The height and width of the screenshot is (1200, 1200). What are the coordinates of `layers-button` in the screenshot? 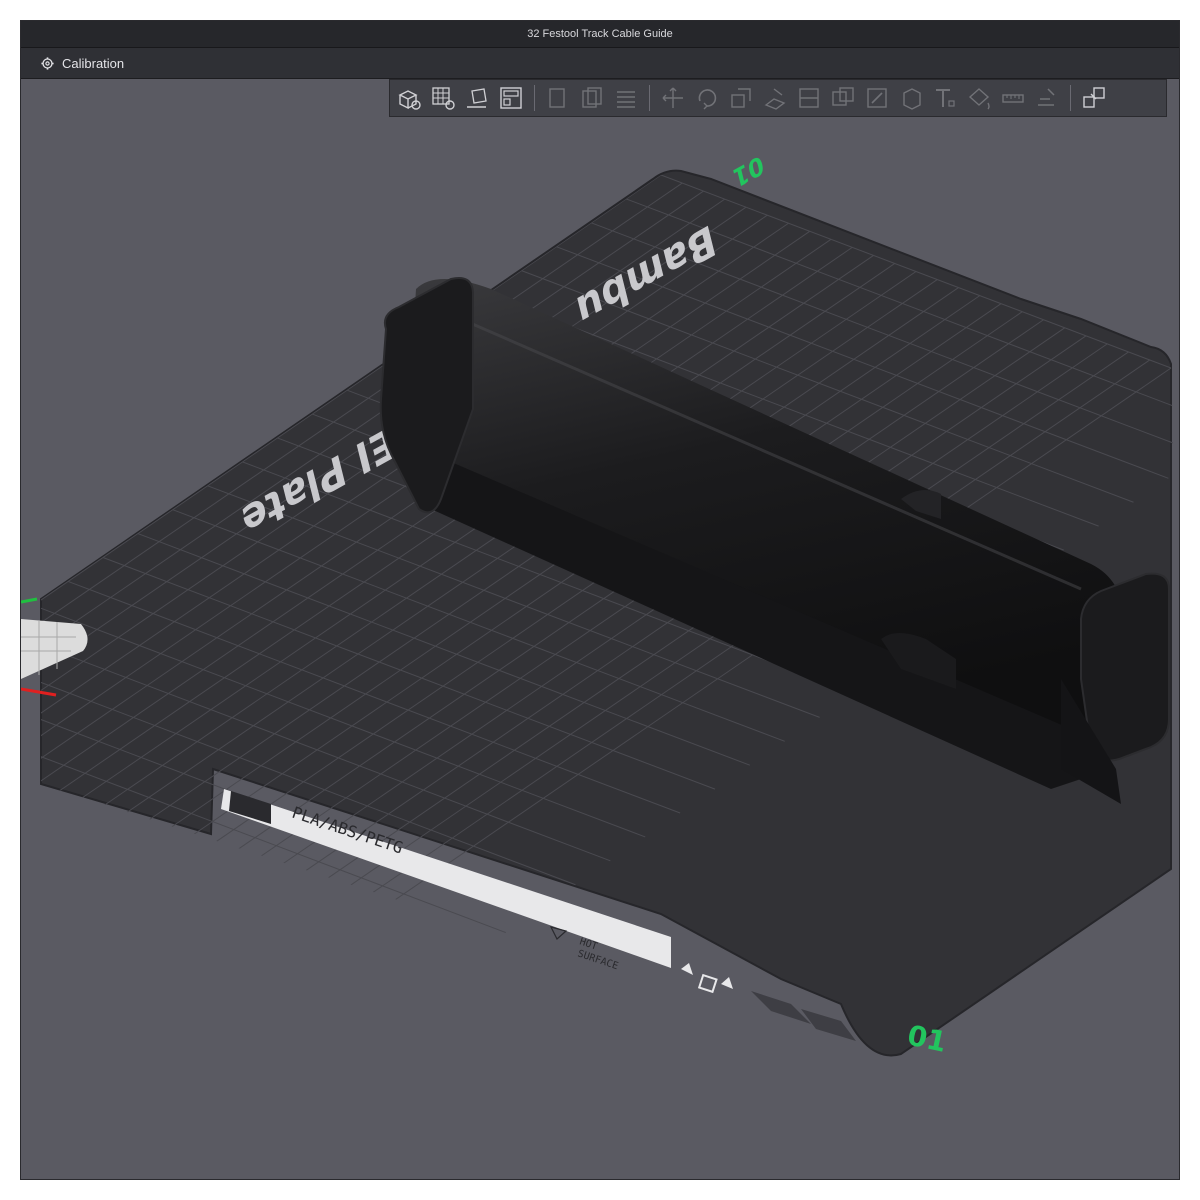 It's located at (626, 98).